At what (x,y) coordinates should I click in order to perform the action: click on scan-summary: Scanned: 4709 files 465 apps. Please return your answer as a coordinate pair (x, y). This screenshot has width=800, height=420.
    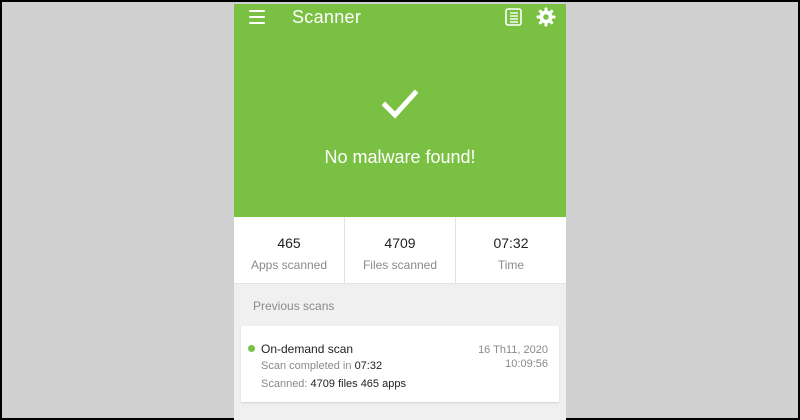
    Looking at the image, I should click on (333, 384).